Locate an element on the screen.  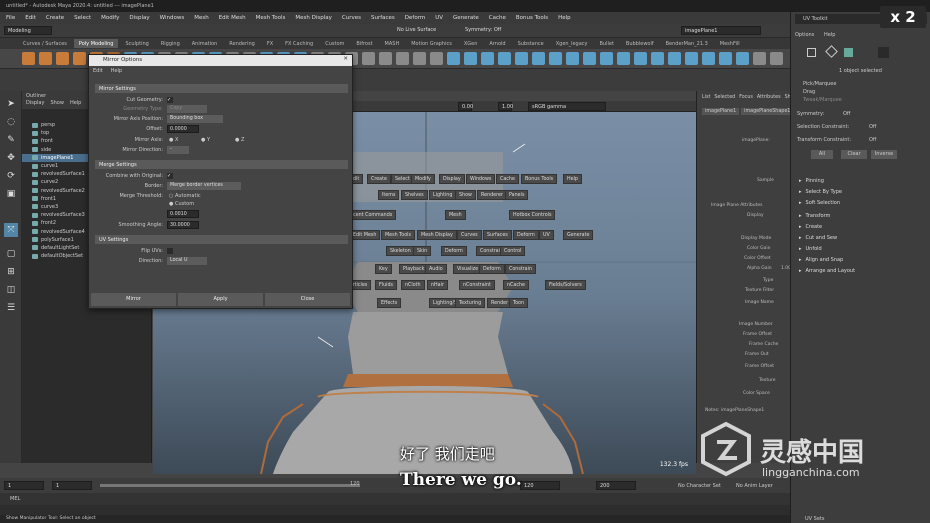
menu-surfaces: Surfaces is located at coordinates (383, 18).